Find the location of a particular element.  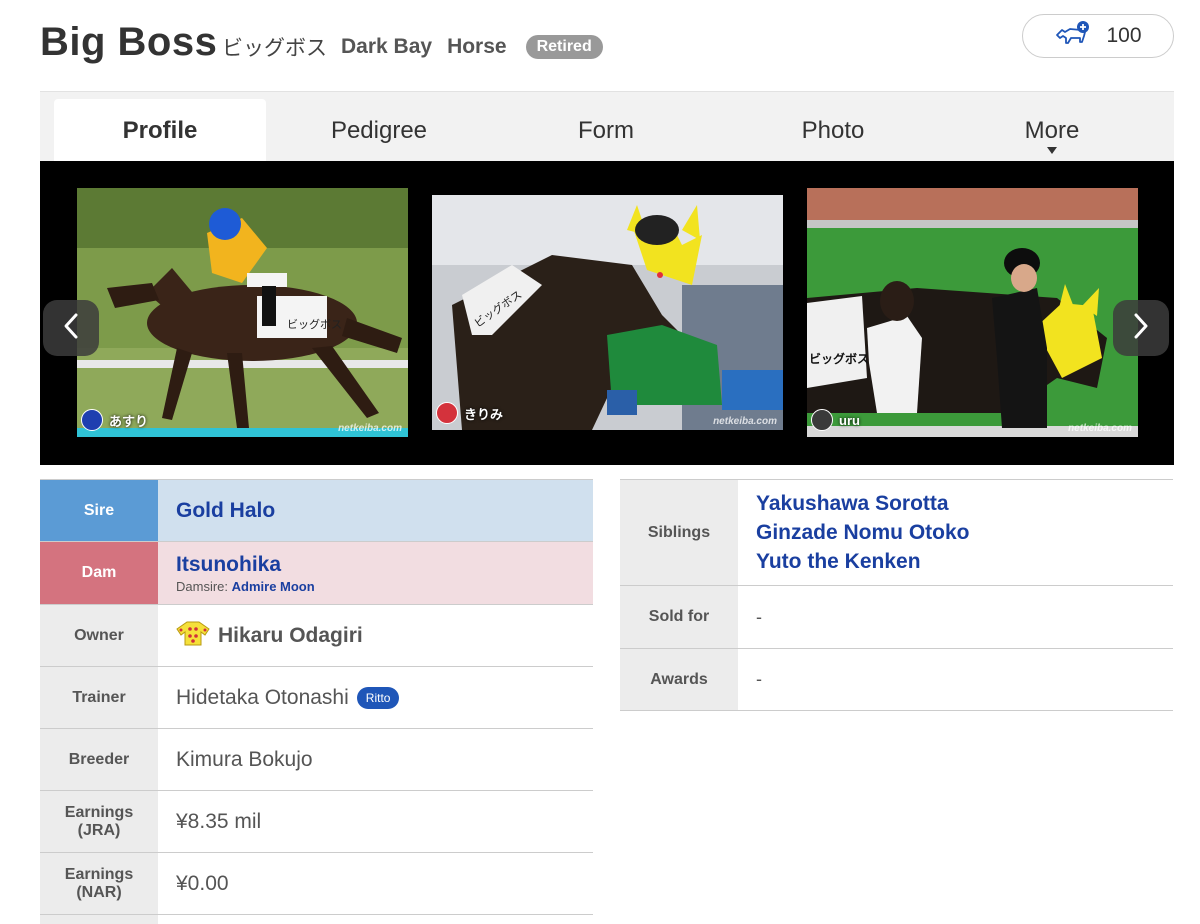

sire-label: Sire is located at coordinates (99, 510).